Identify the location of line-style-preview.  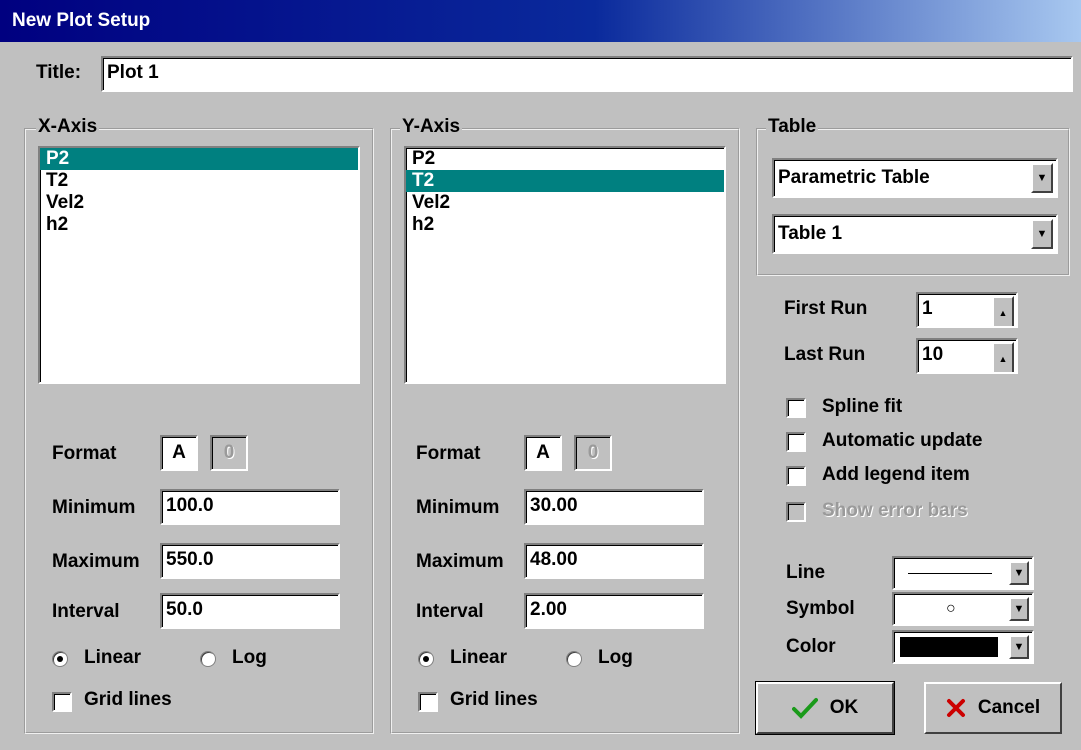
(950, 573).